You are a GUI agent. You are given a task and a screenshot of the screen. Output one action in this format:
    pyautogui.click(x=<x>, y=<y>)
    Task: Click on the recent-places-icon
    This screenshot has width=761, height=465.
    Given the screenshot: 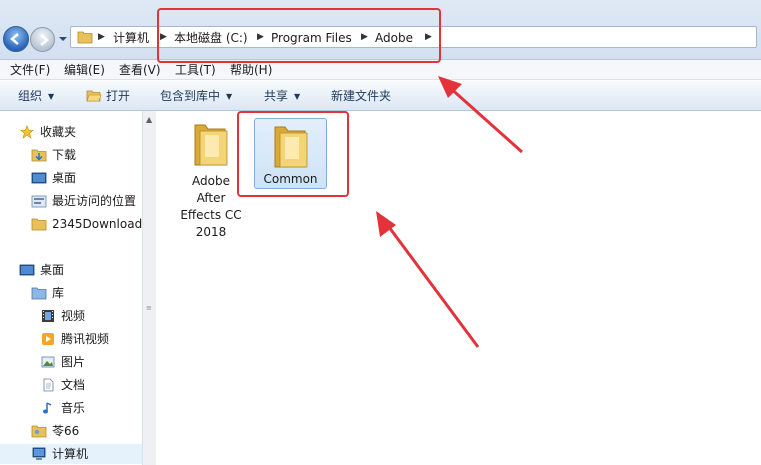 What is the action you would take?
    pyautogui.click(x=39, y=201)
    